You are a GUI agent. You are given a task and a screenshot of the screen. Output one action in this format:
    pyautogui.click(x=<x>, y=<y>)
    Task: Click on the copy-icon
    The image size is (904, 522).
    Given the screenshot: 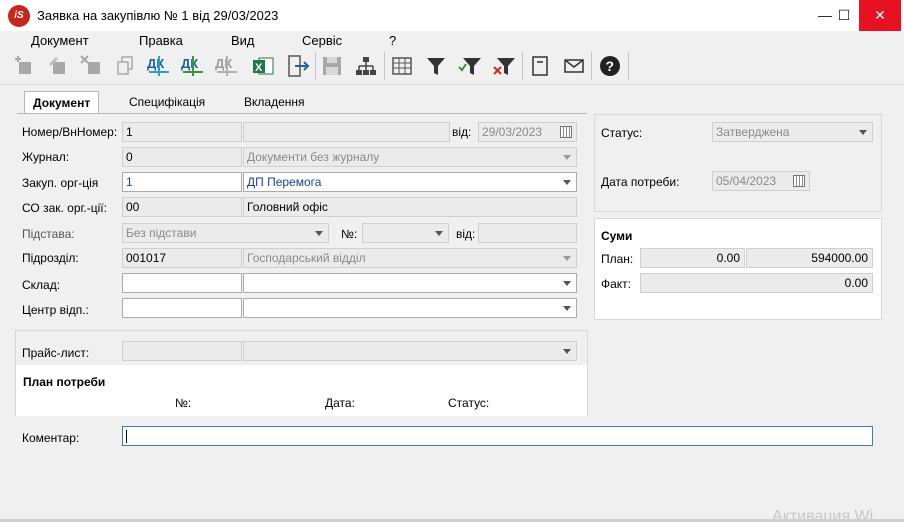 What is the action you would take?
    pyautogui.click(x=125, y=66)
    